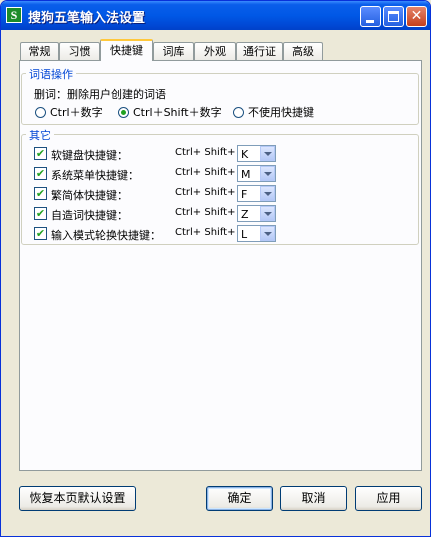 Image resolution: width=431 pixels, height=537 pixels. What do you see at coordinates (95, 175) in the screenshot?
I see `hotkey-label: 系统菜单快捷键：` at bounding box center [95, 175].